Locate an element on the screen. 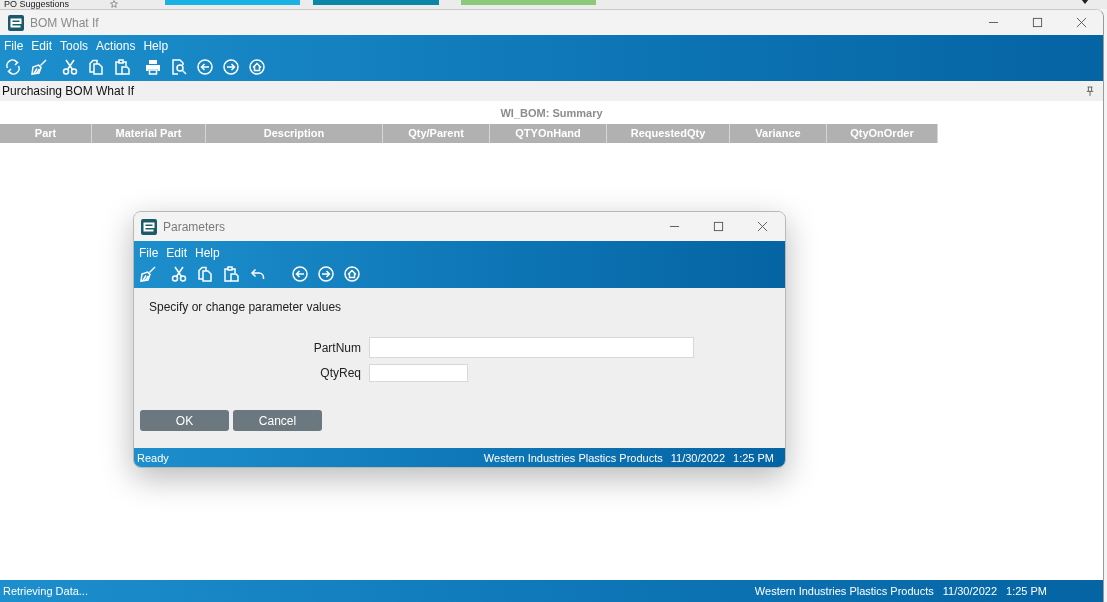 The width and height of the screenshot is (1107, 602). column-header: RequestedQty is located at coordinates (668, 133).